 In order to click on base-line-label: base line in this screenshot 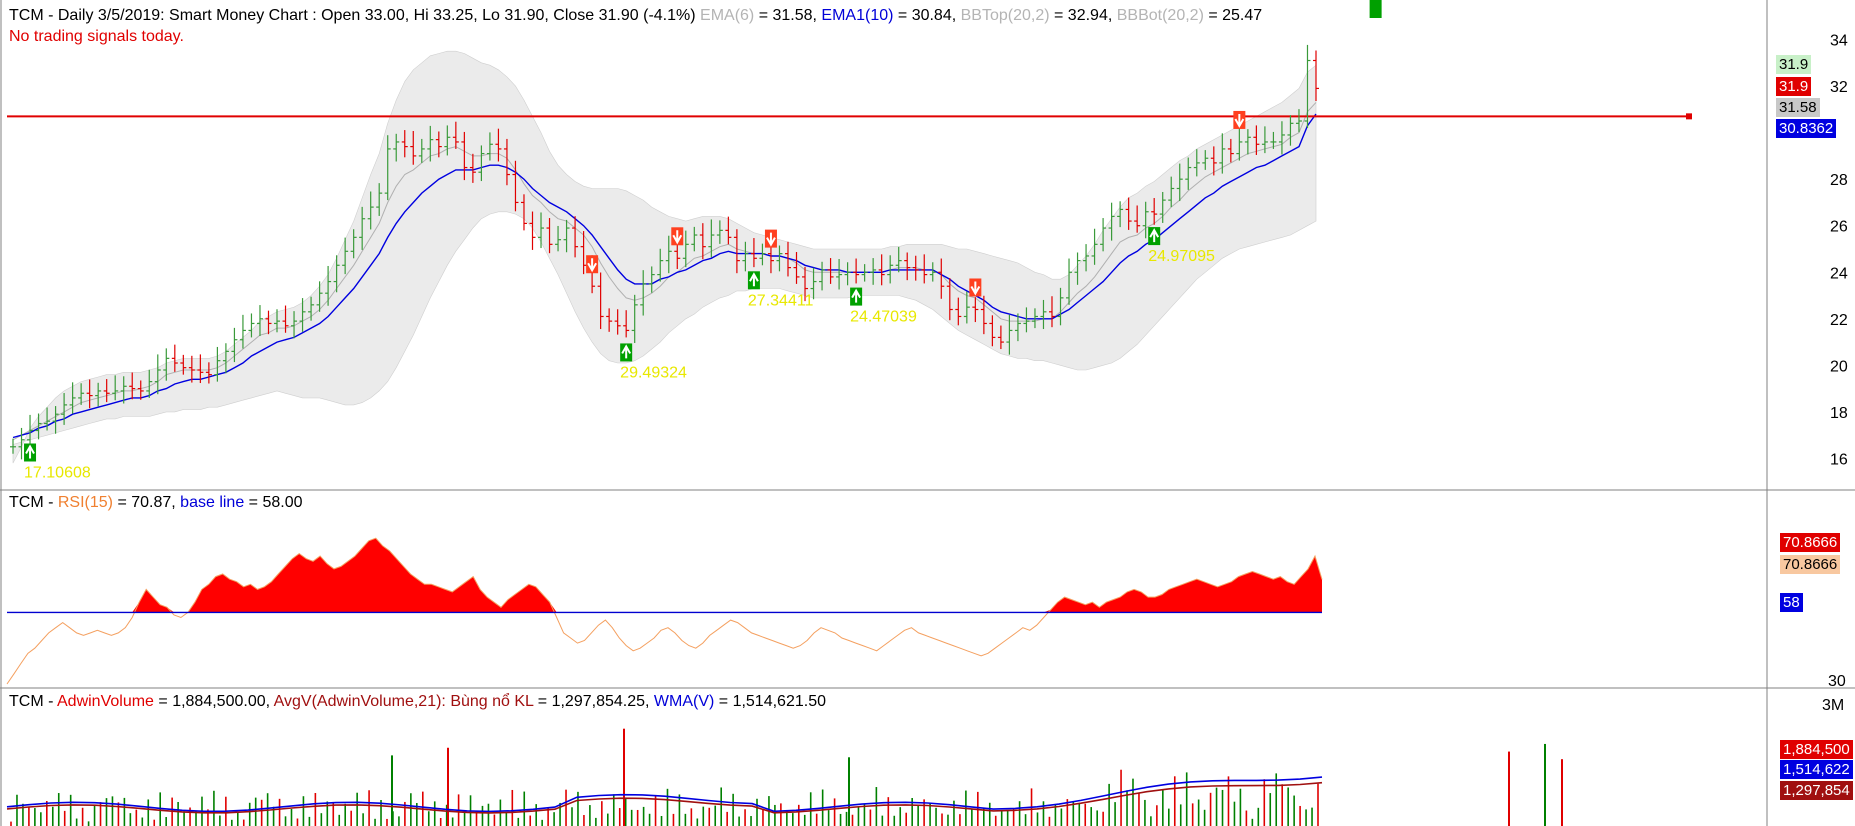, I will do `click(212, 502)`.